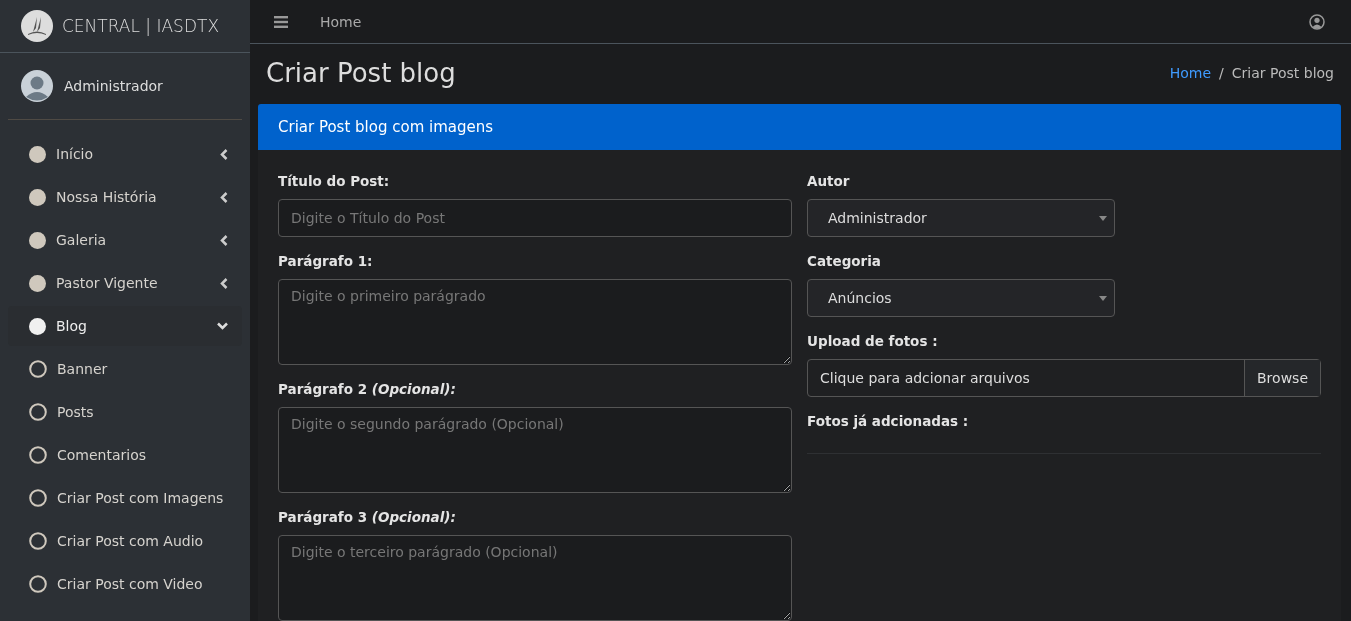  I want to click on sidebar-item: Início, so click(125, 154).